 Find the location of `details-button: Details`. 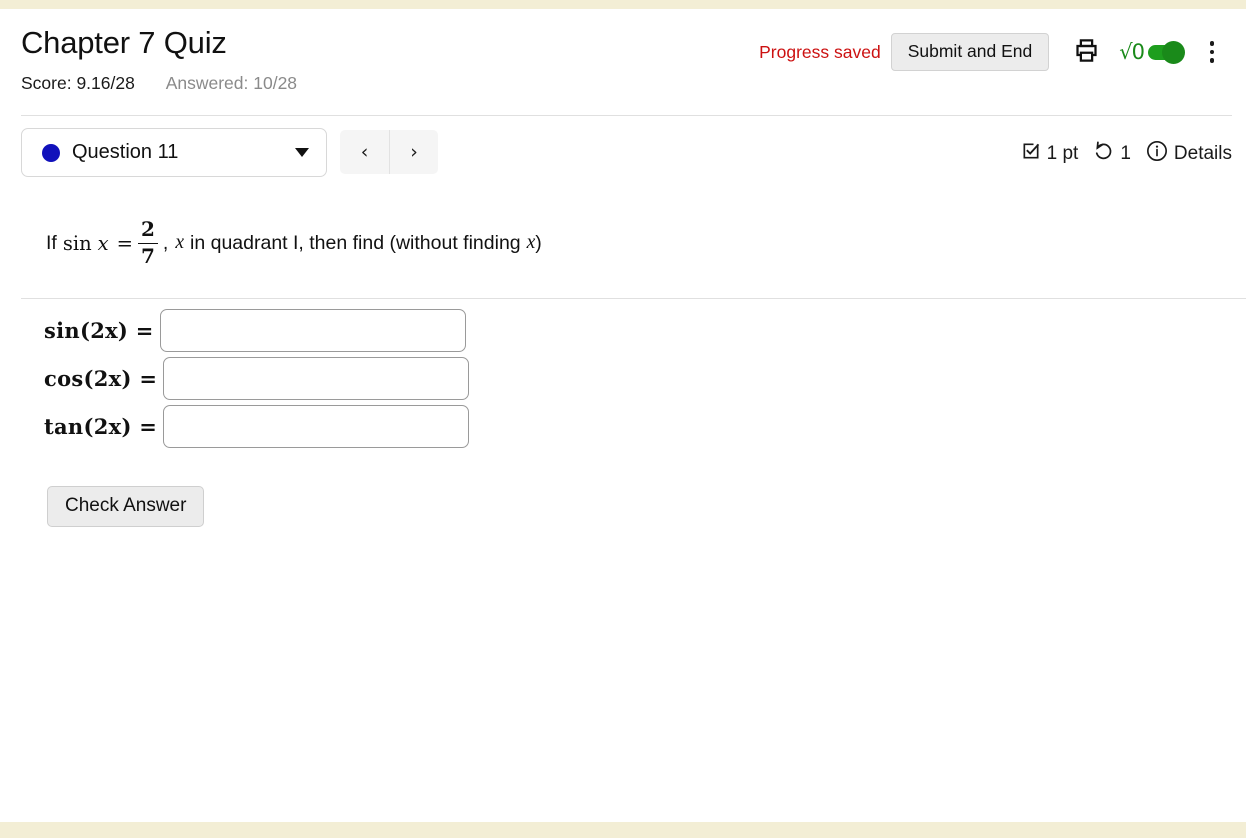

details-button: Details is located at coordinates (1189, 154).